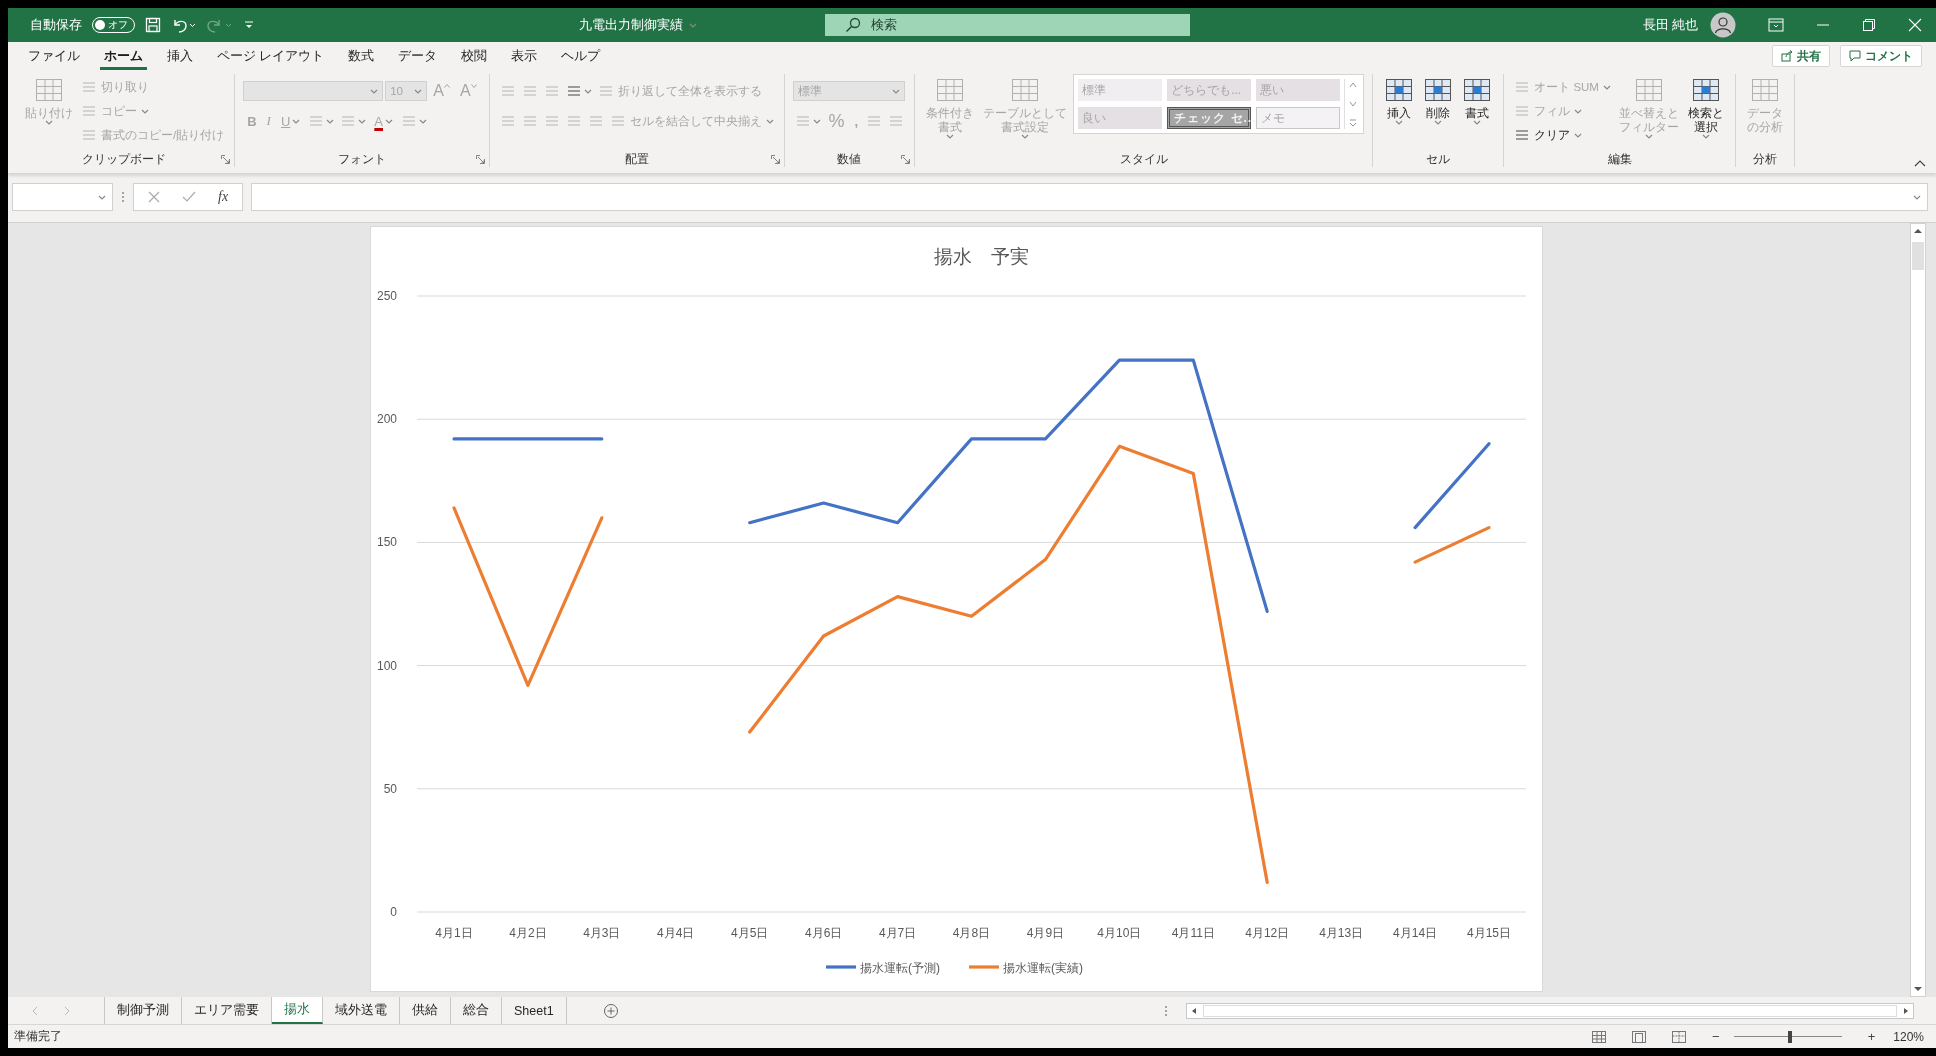 This screenshot has width=1936, height=1056. Describe the element at coordinates (581, 56) in the screenshot. I see `menu-tab: ヘルプ` at that location.